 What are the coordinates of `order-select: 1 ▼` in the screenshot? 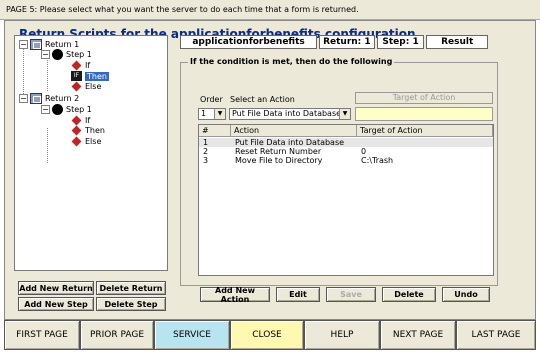 It's located at (212, 114).